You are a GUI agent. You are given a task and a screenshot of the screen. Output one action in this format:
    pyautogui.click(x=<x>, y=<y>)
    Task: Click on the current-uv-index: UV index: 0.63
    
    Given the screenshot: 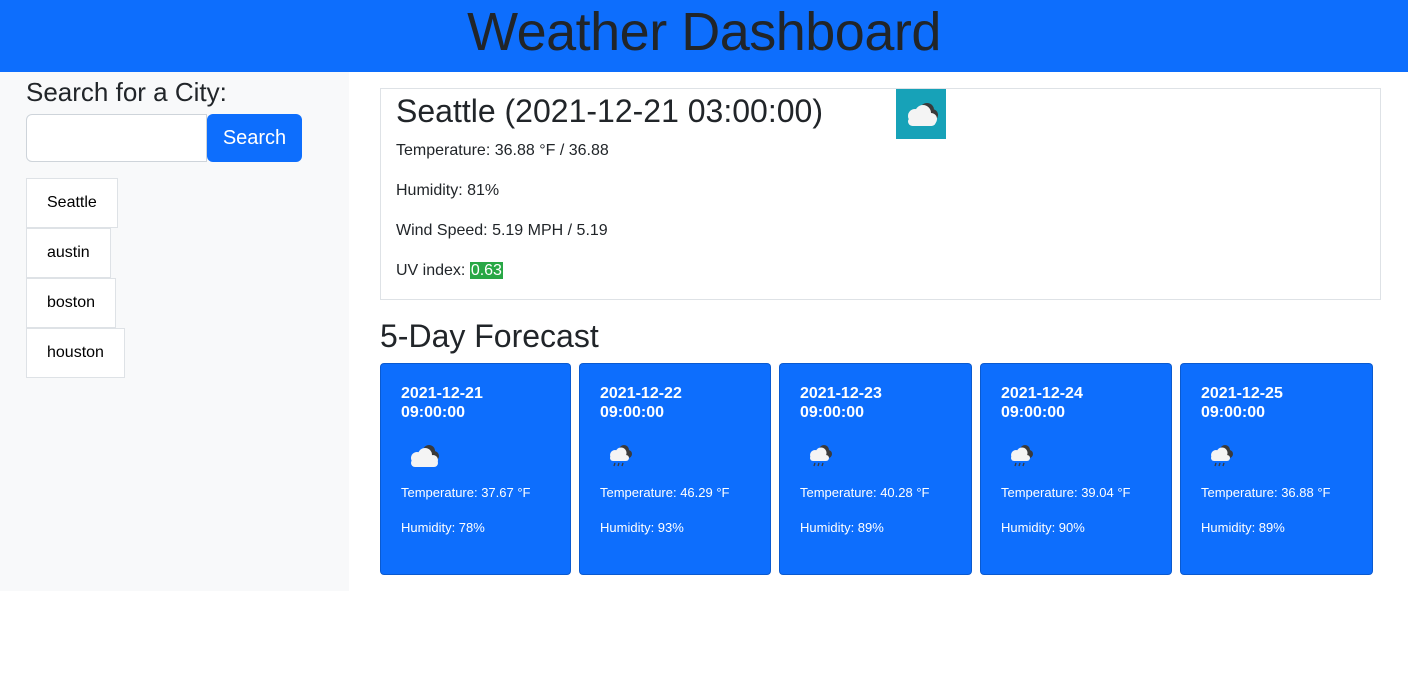 What is the action you would take?
    pyautogui.click(x=449, y=270)
    